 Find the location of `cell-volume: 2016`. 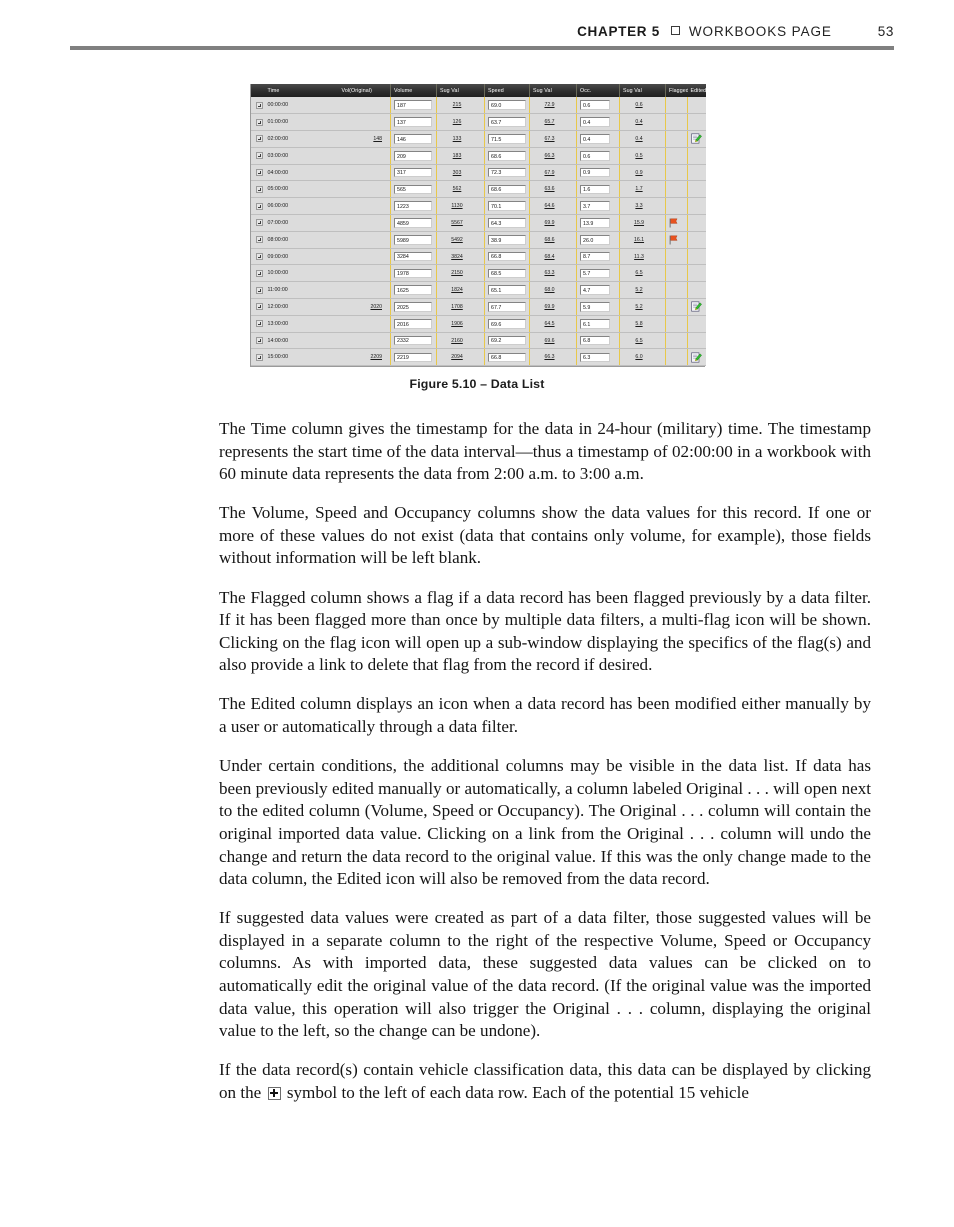

cell-volume: 2016 is located at coordinates (413, 324).